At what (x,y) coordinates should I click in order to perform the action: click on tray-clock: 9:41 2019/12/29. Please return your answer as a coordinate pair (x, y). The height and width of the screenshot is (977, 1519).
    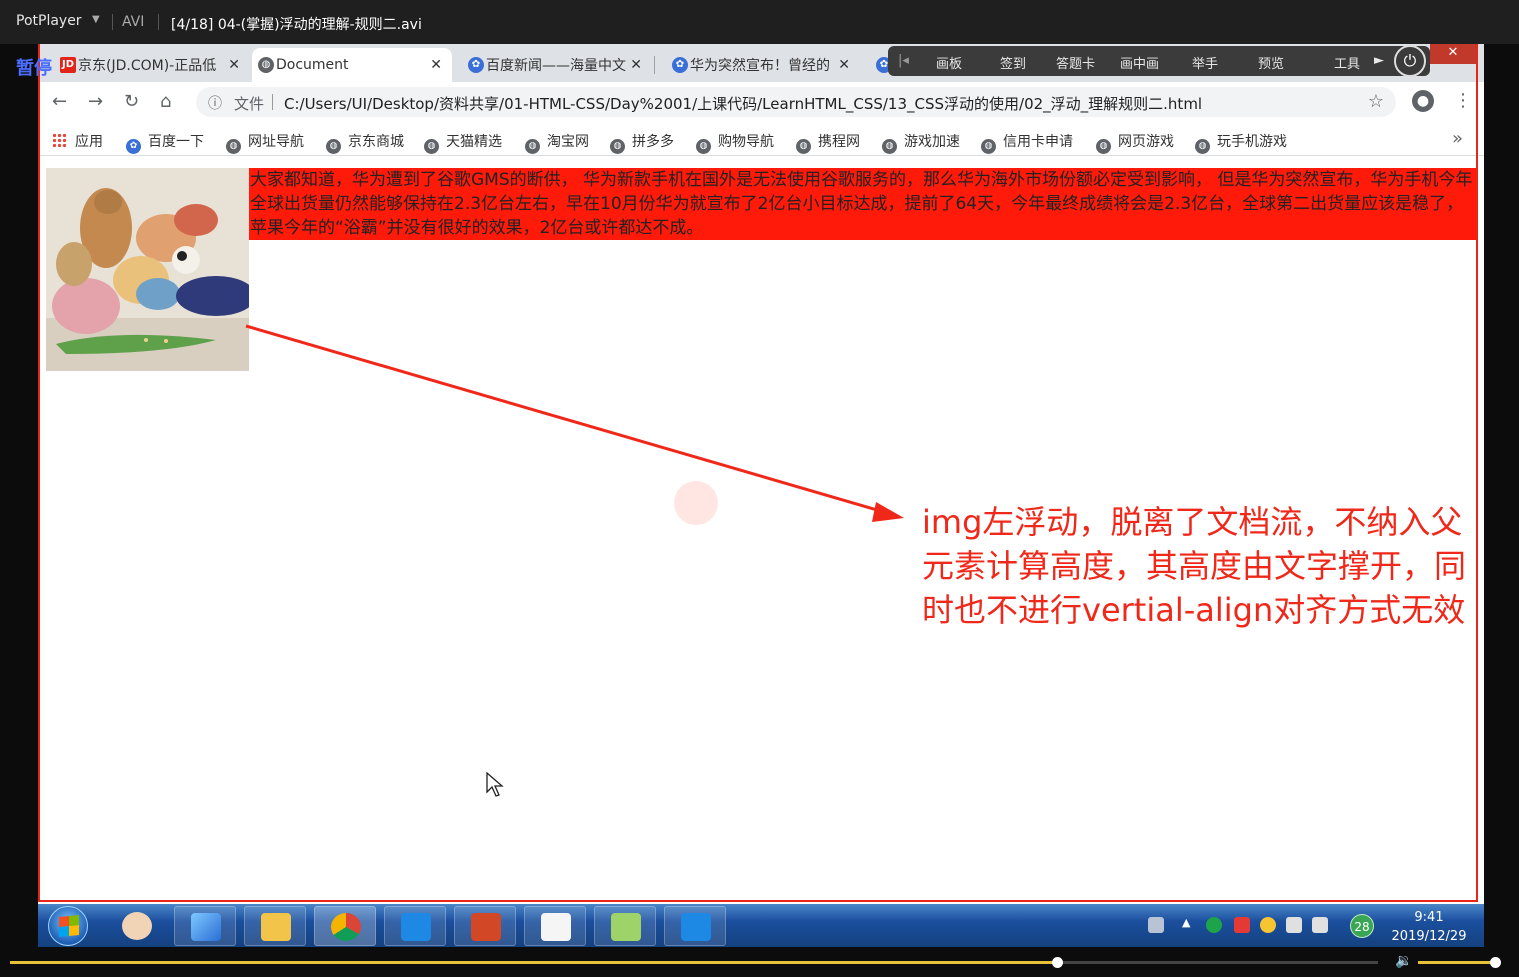
    Looking at the image, I should click on (1429, 927).